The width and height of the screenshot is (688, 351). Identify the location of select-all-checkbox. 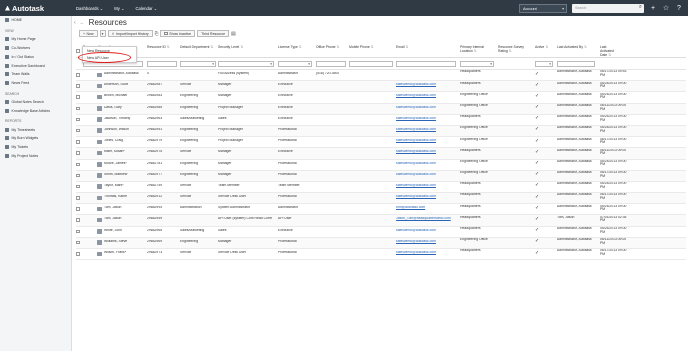
(78, 51).